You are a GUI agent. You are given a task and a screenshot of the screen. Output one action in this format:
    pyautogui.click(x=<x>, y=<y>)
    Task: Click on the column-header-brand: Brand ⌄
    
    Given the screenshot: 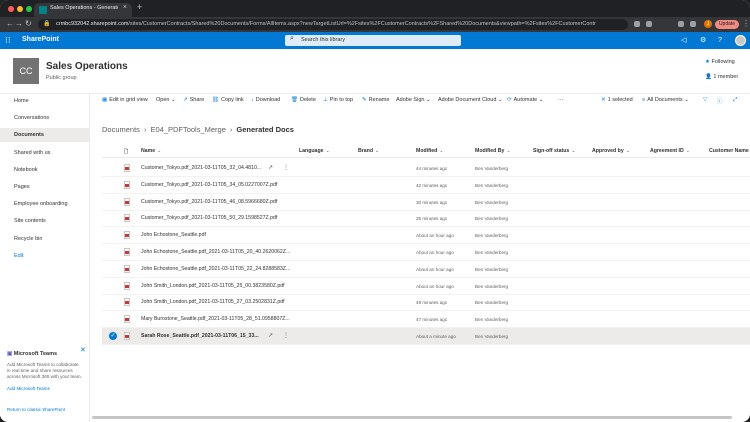 What is the action you would take?
    pyautogui.click(x=368, y=151)
    